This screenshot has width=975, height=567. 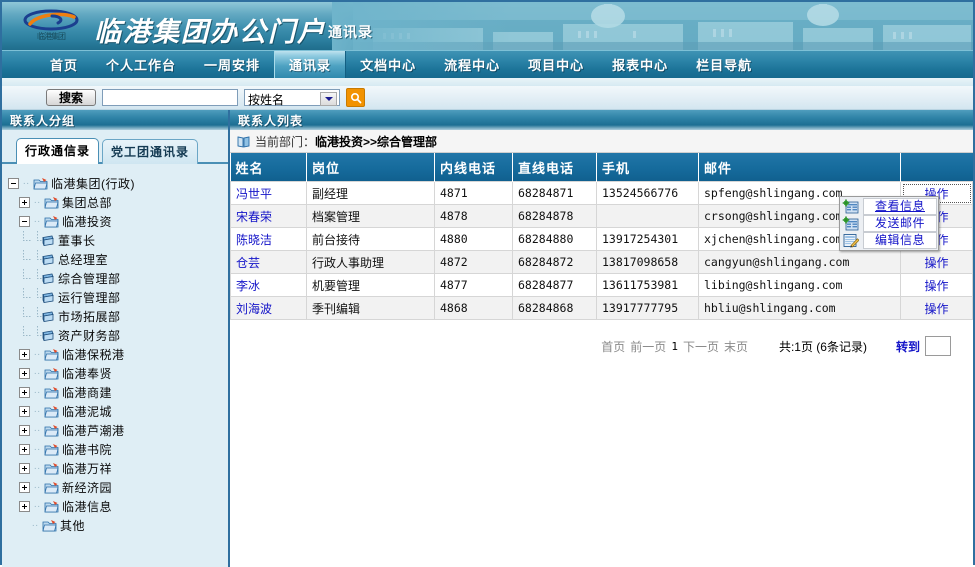 What do you see at coordinates (736, 346) in the screenshot?
I see `pager-last: 末页` at bounding box center [736, 346].